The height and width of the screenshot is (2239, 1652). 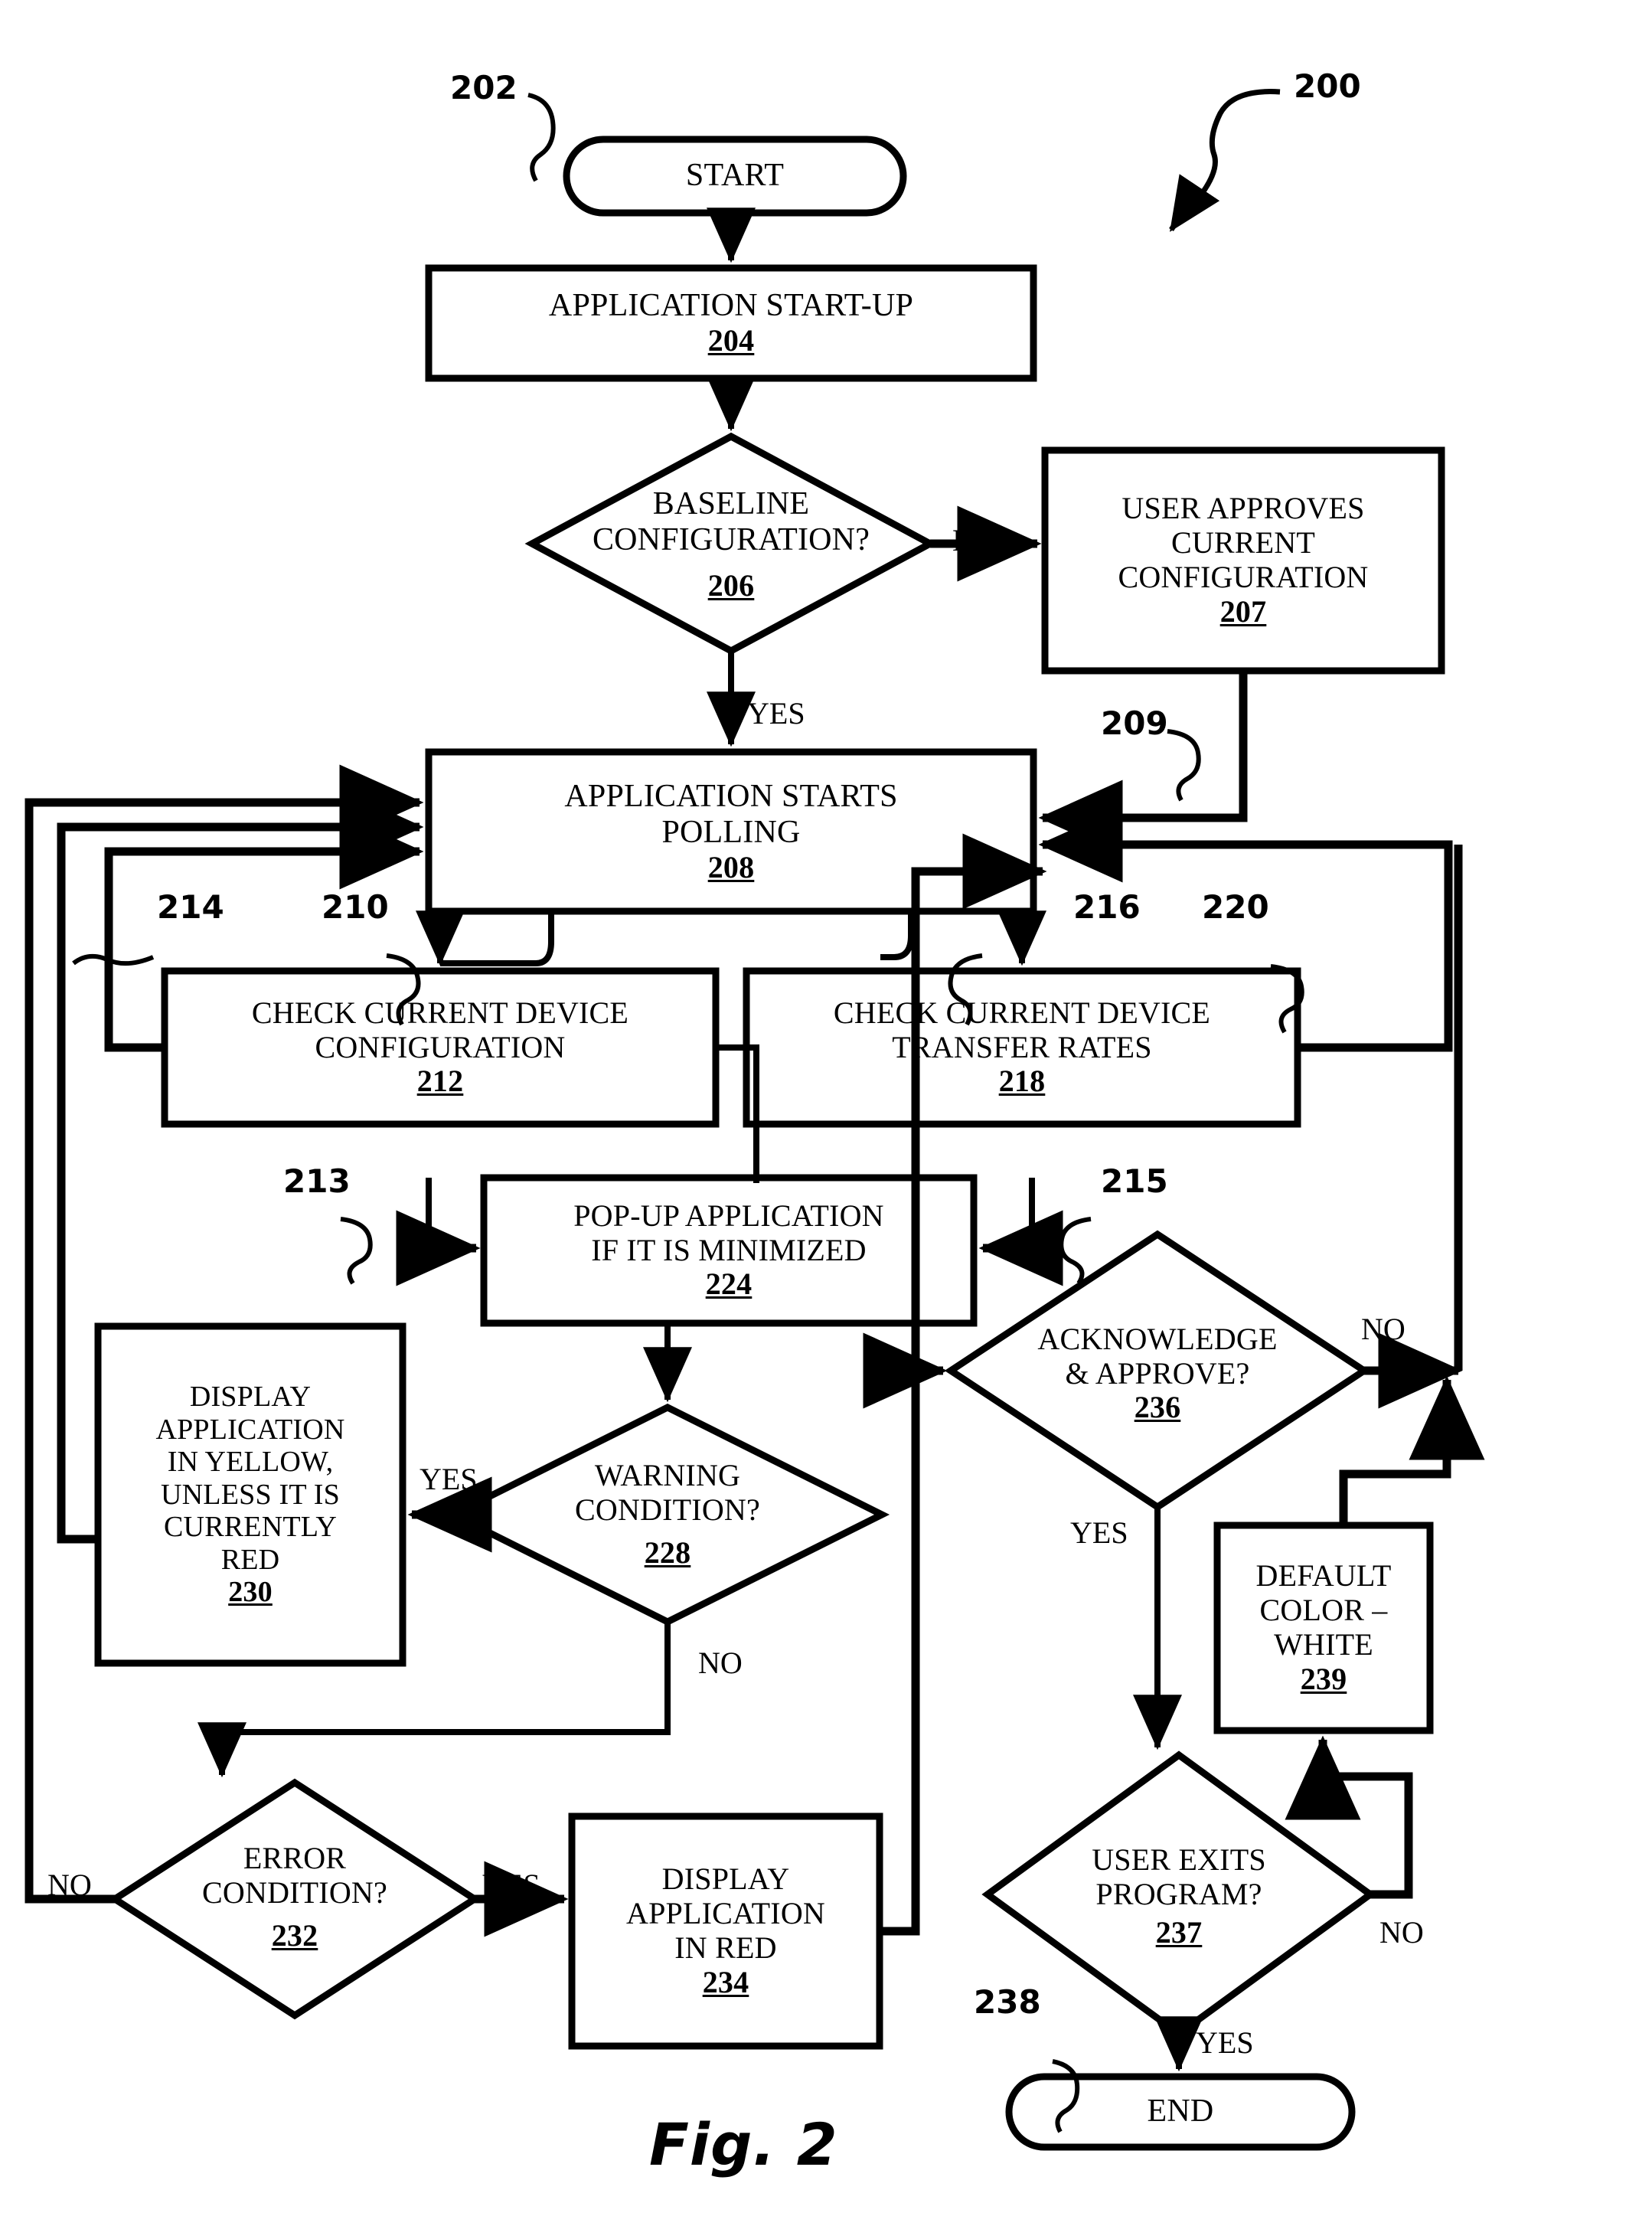 What do you see at coordinates (729, 1251) in the screenshot?
I see `node-224-shape` at bounding box center [729, 1251].